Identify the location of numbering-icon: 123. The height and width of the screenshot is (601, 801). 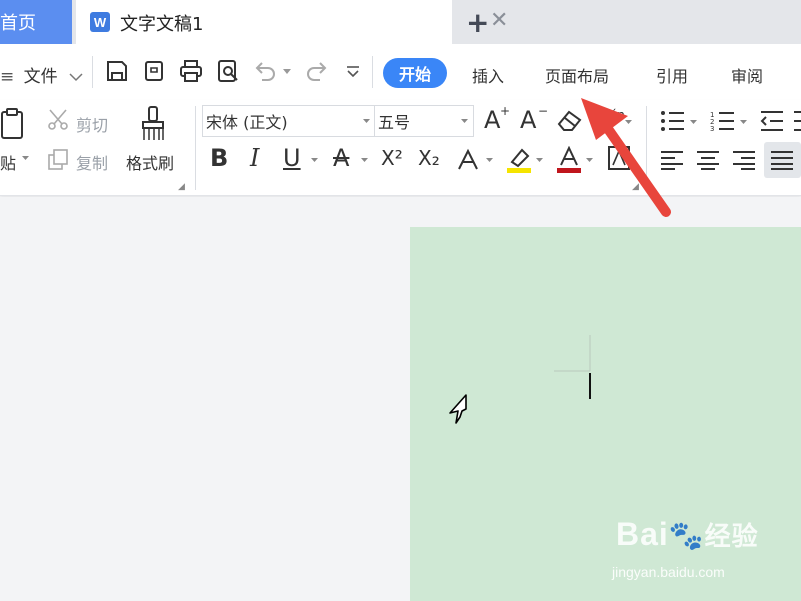
(723, 121).